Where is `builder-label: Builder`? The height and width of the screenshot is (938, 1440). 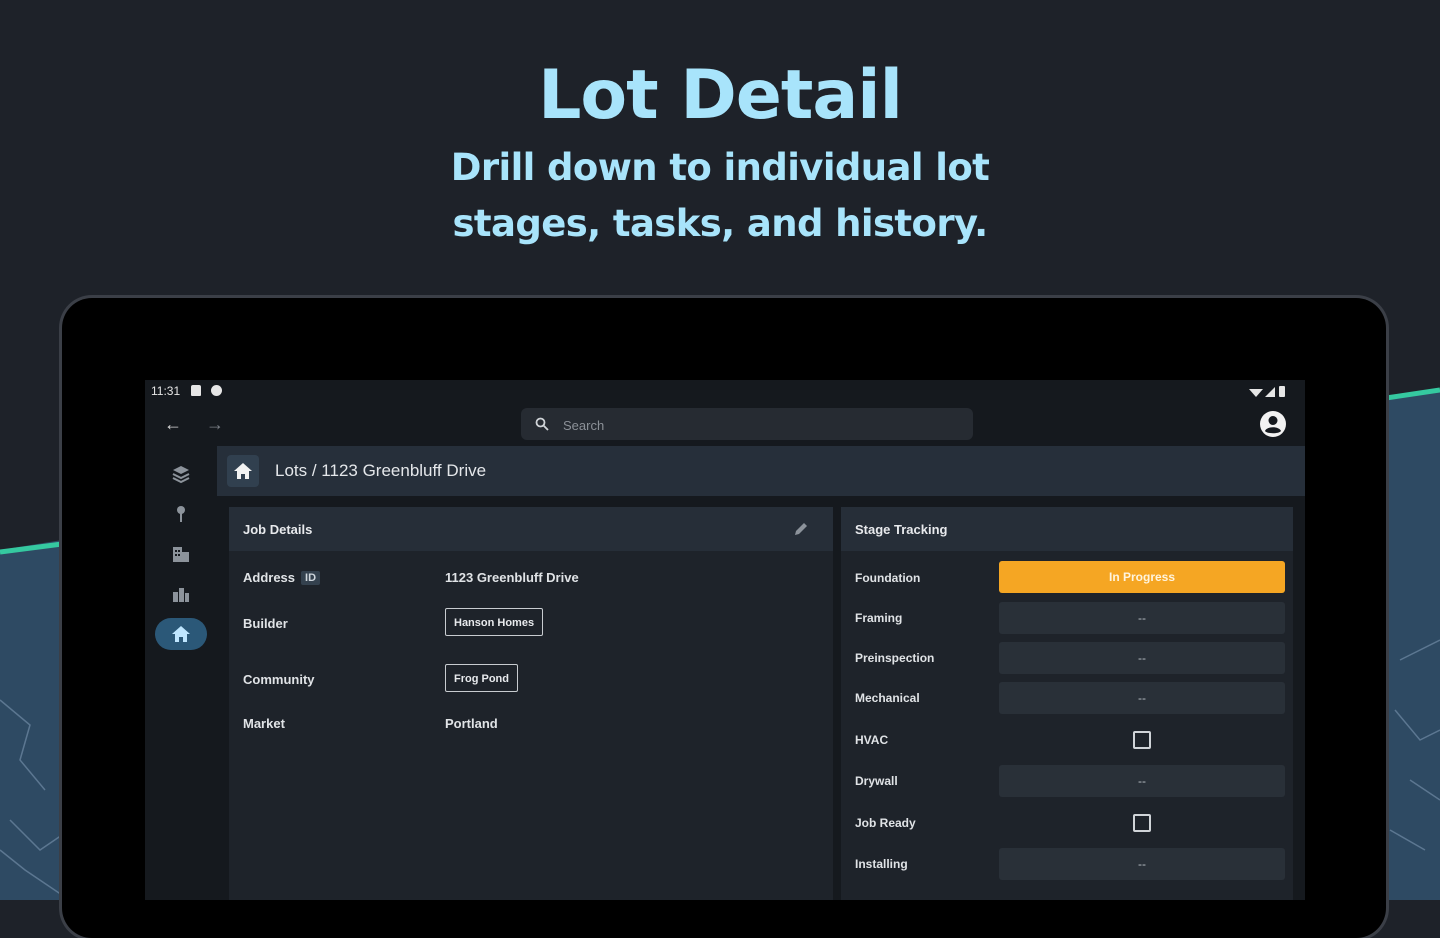 builder-label: Builder is located at coordinates (265, 623).